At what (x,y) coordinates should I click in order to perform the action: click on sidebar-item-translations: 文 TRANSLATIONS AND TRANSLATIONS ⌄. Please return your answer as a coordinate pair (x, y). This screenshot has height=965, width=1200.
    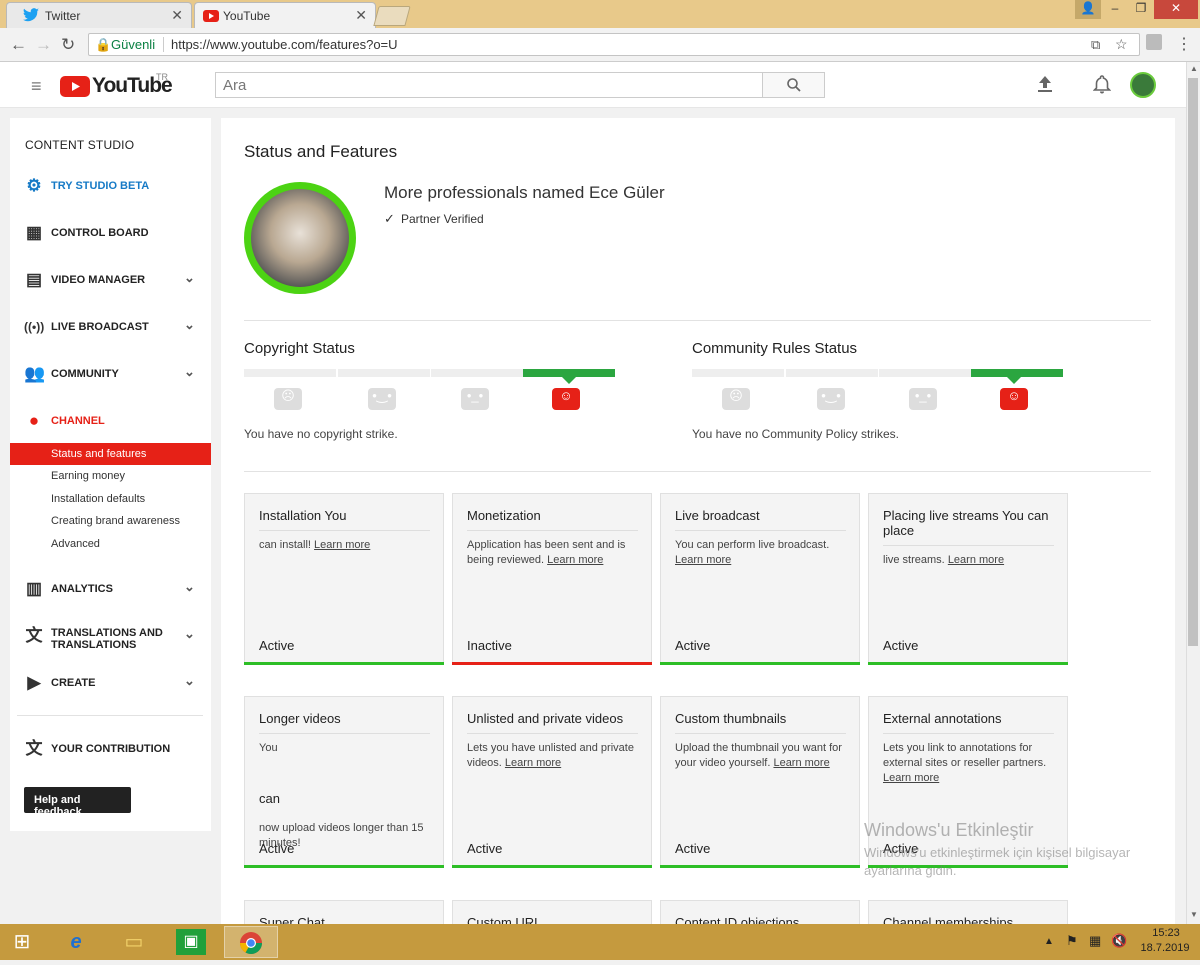
    Looking at the image, I should click on (110, 639).